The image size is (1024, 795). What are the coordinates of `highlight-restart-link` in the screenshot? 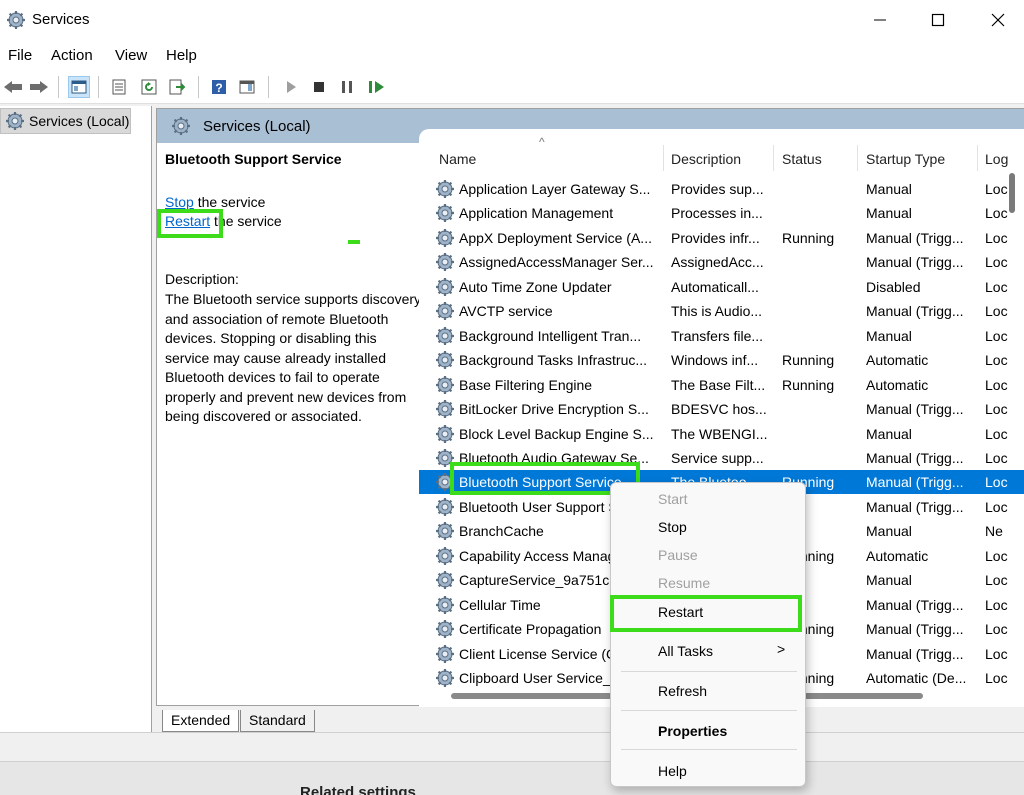 It's located at (190, 223).